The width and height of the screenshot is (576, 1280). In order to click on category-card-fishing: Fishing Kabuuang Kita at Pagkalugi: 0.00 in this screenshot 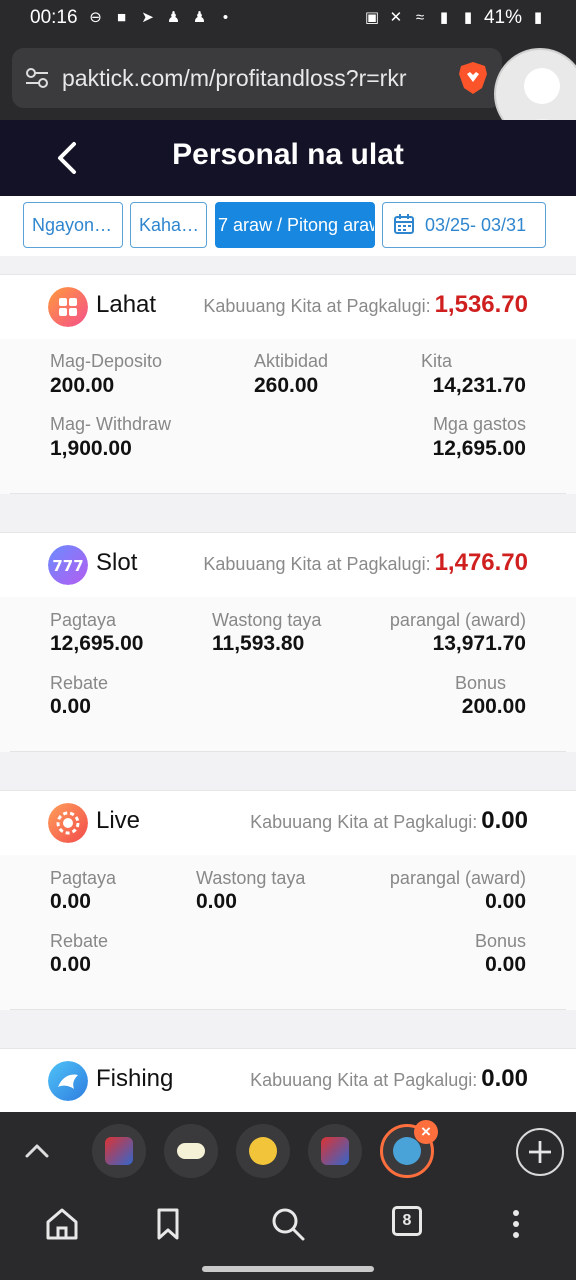, I will do `click(288, 1080)`.